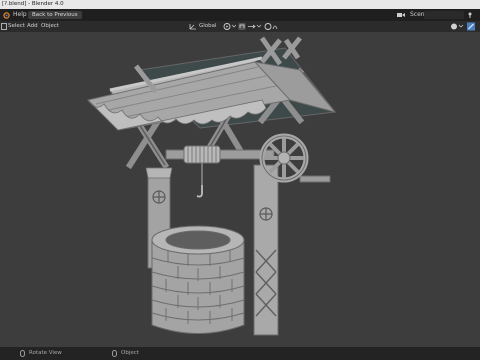  I want to click on transform-orientation-icon, so click(193, 26).